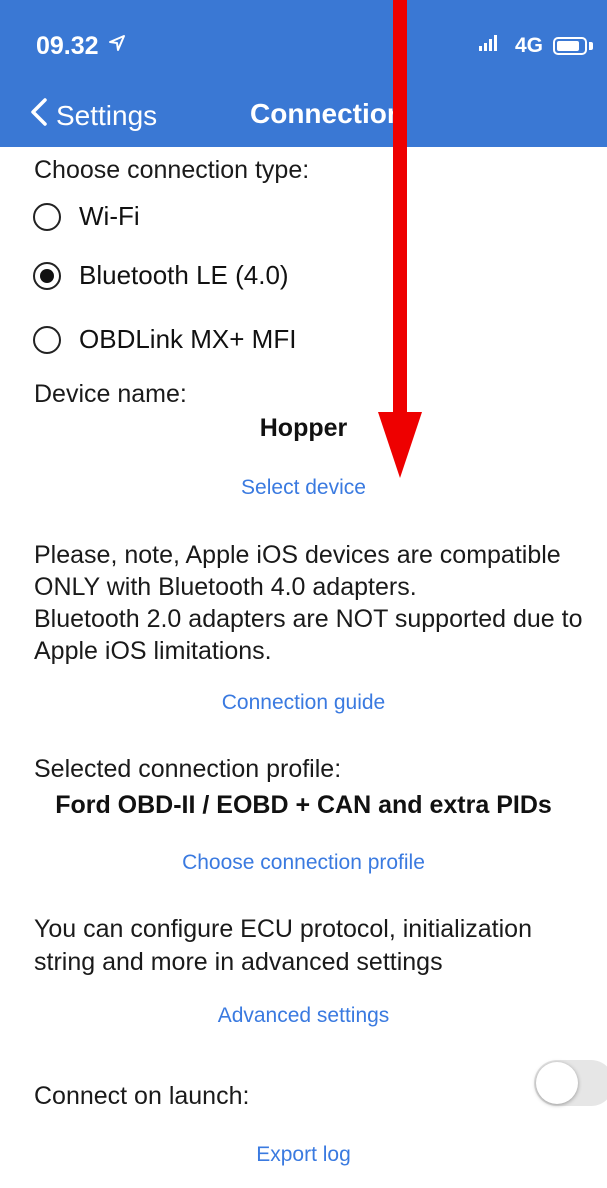 This screenshot has width=607, height=1188. What do you see at coordinates (47, 275) in the screenshot?
I see `radio-button-checked` at bounding box center [47, 275].